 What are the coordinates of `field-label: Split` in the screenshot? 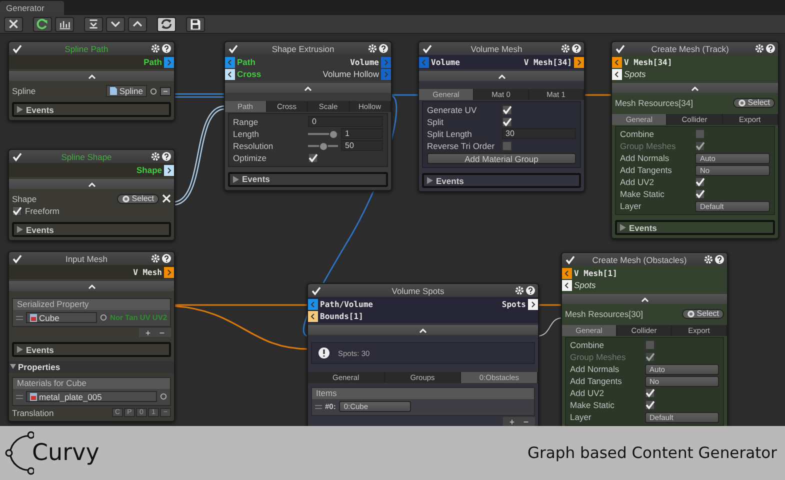 It's located at (436, 121).